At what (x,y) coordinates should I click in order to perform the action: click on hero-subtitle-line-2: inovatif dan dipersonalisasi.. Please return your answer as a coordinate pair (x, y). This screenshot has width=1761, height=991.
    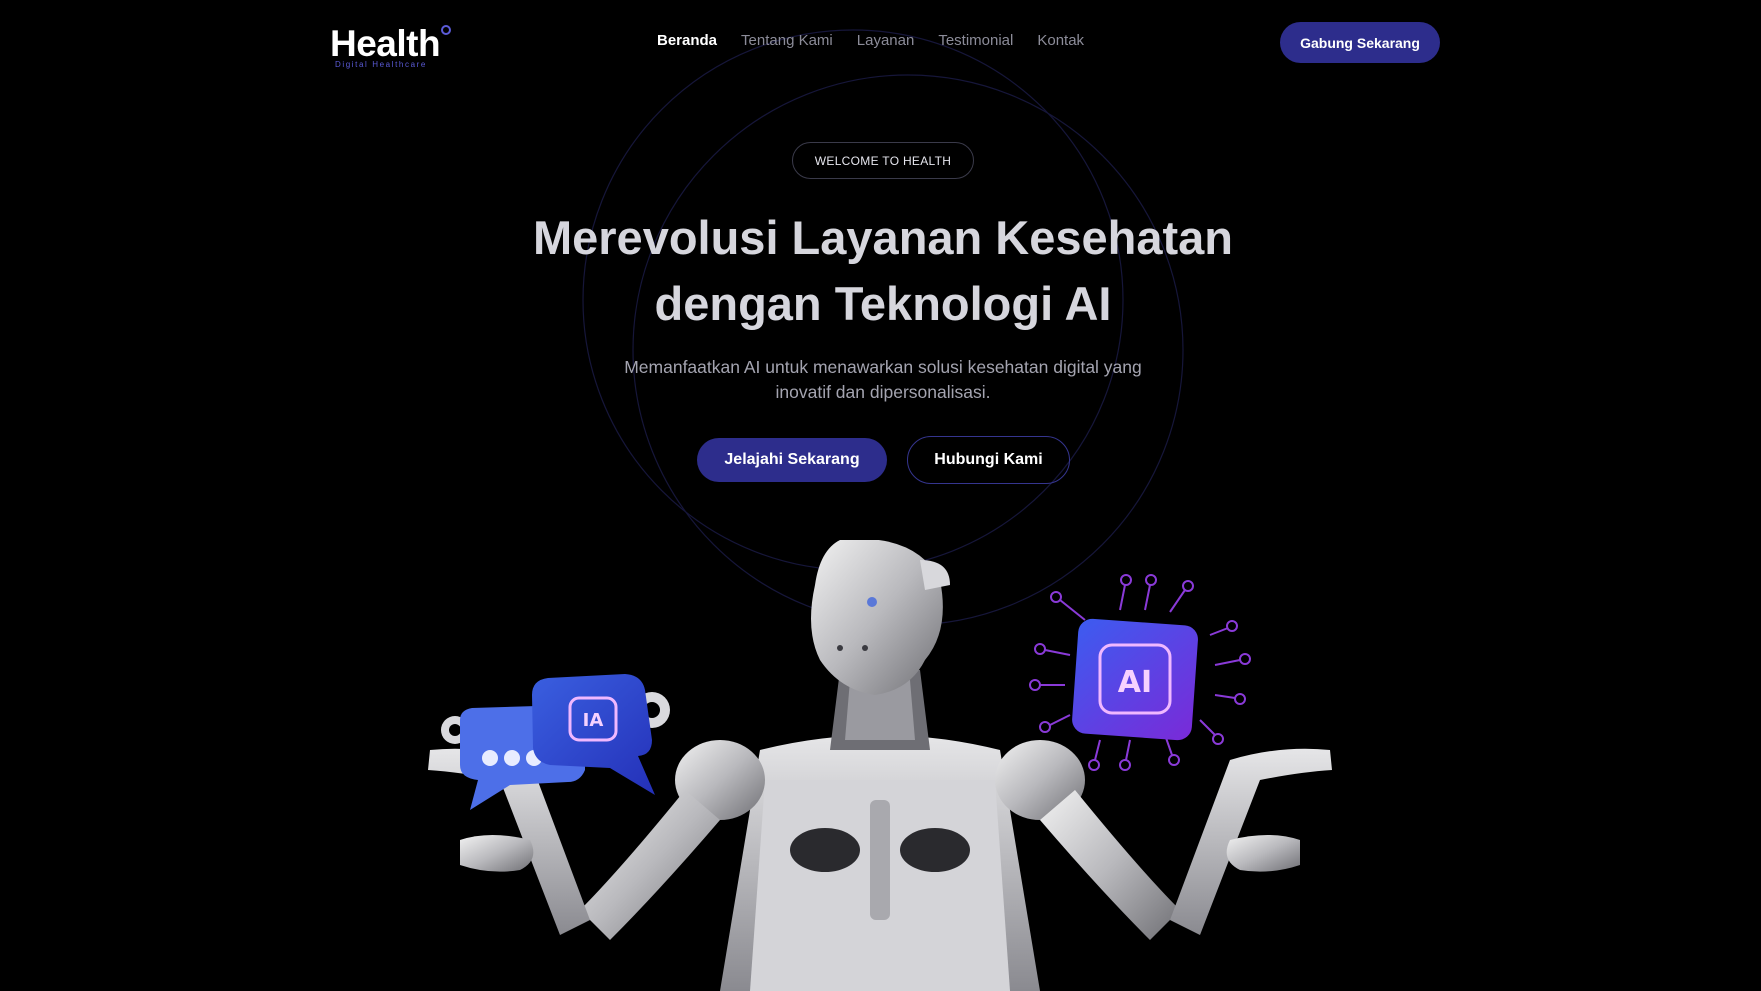
    Looking at the image, I should click on (883, 392).